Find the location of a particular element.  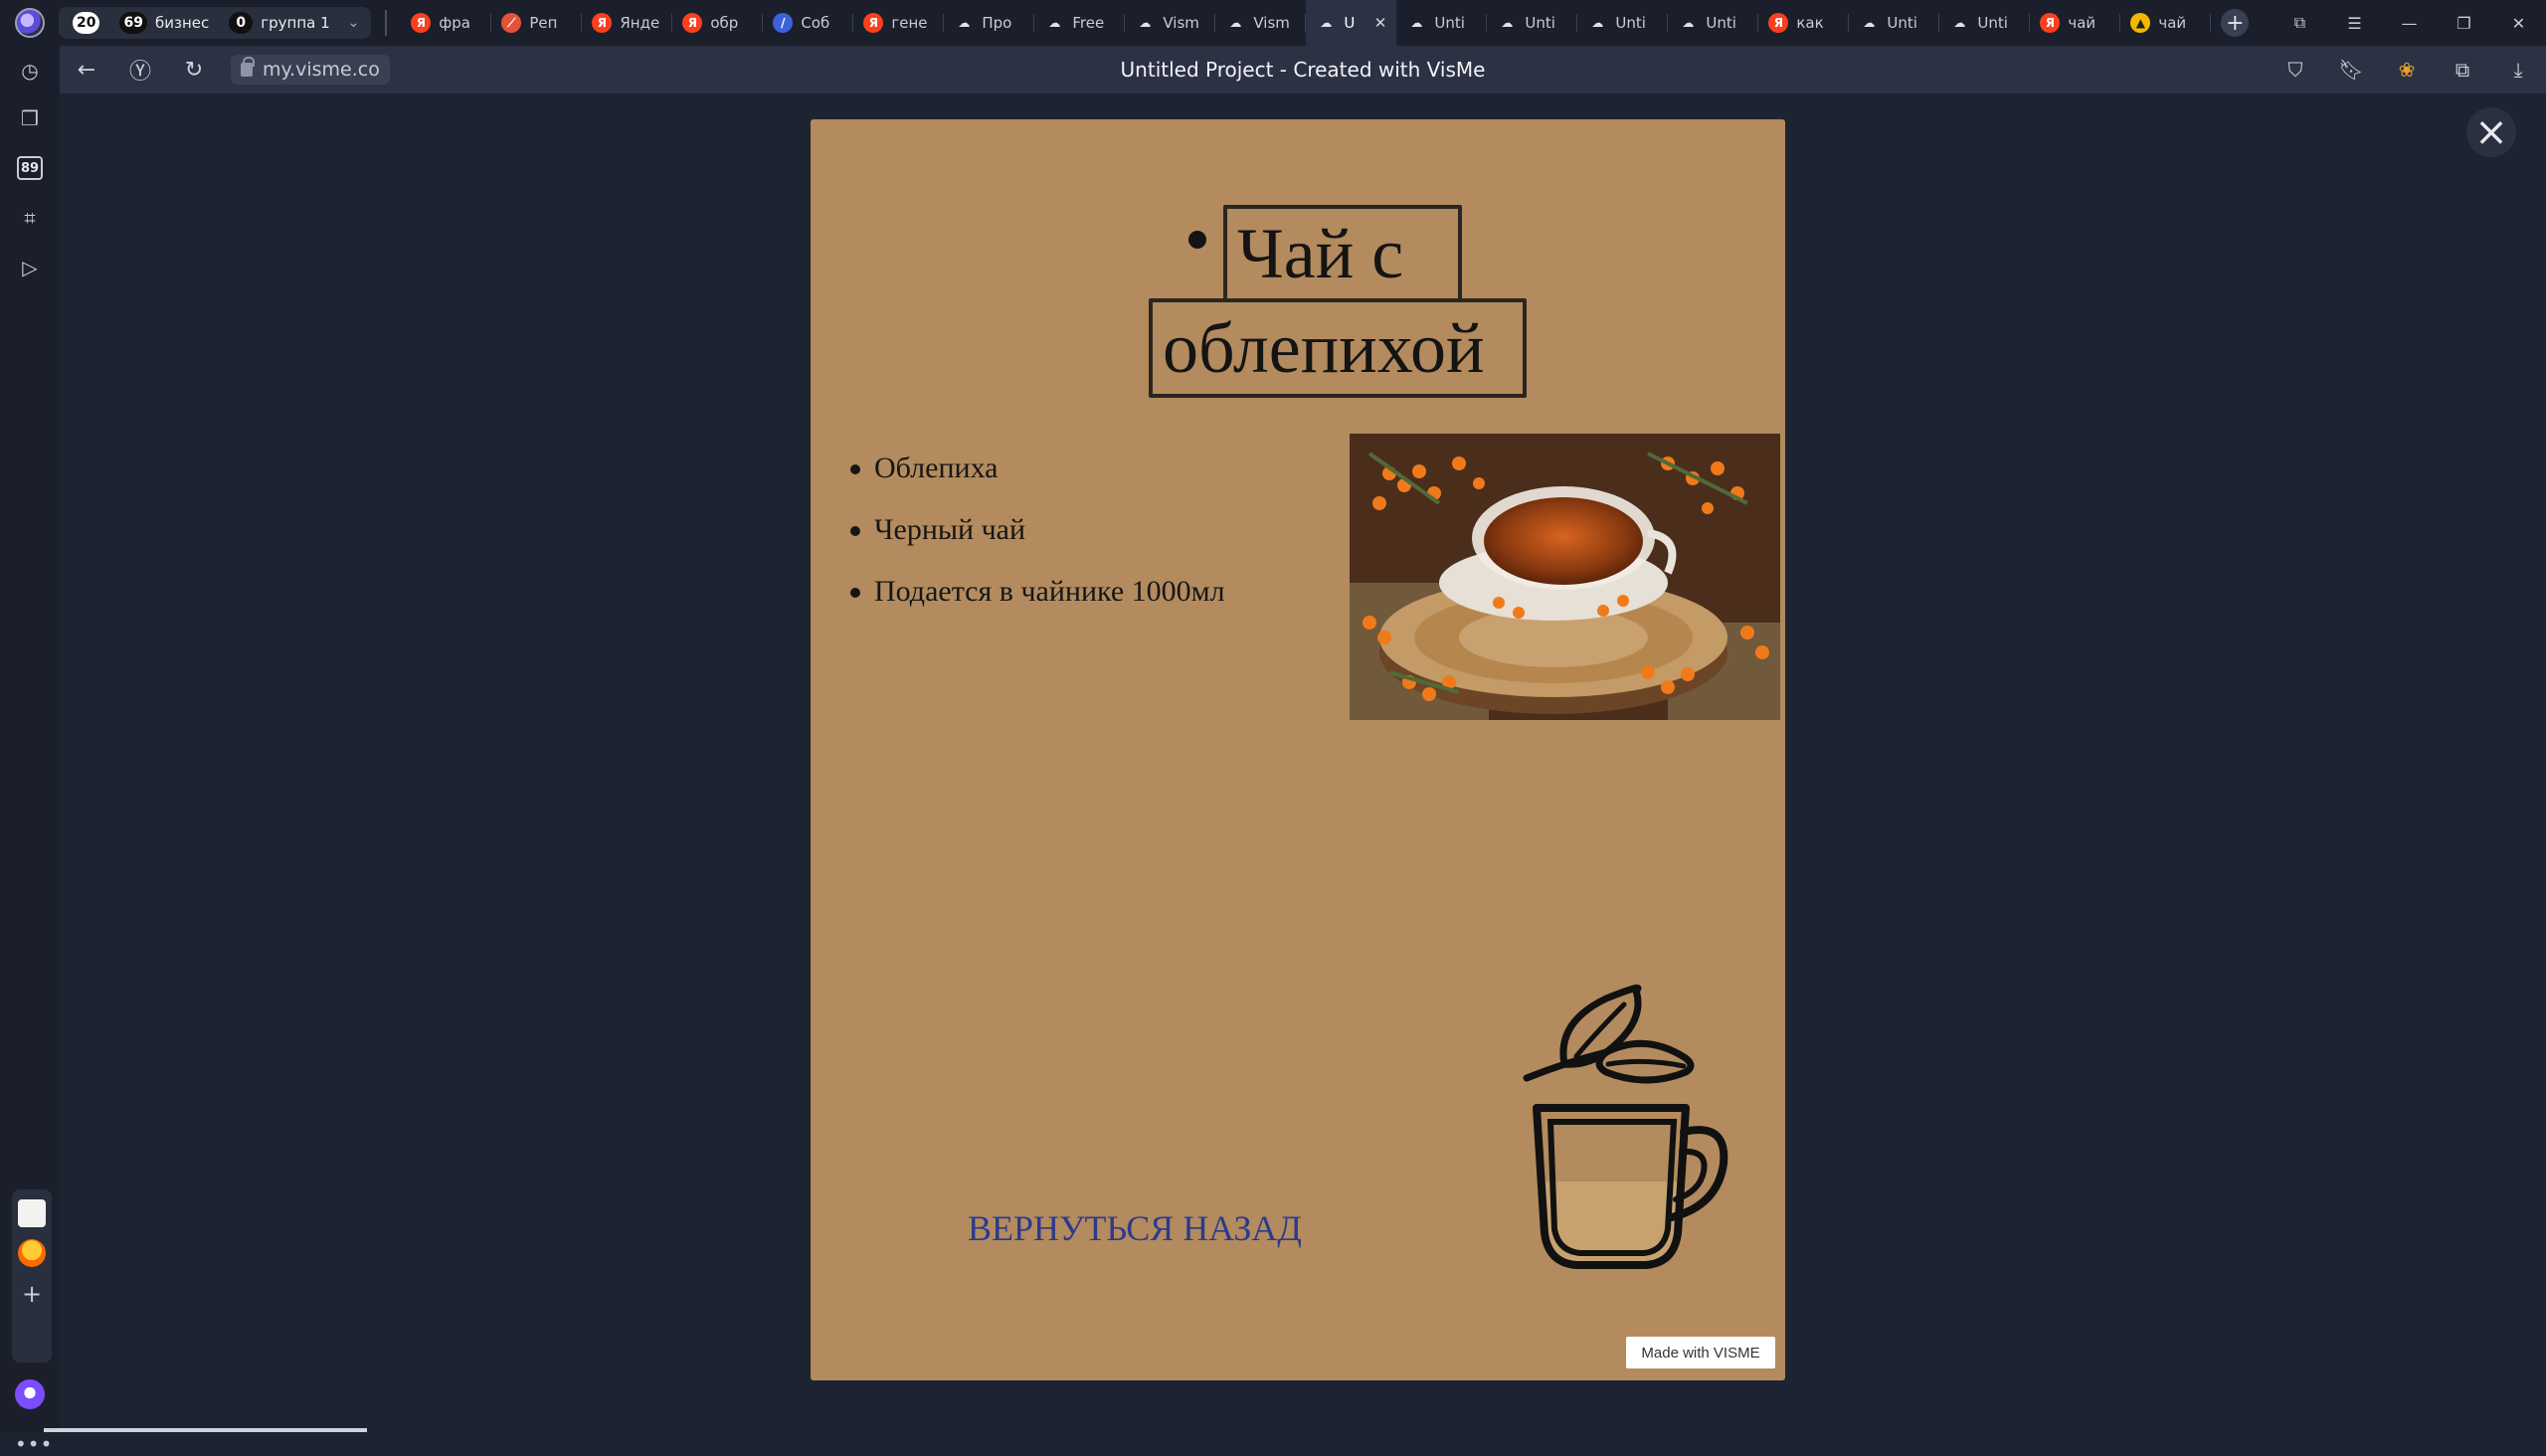

tab-counter: 89 is located at coordinates (30, 168).